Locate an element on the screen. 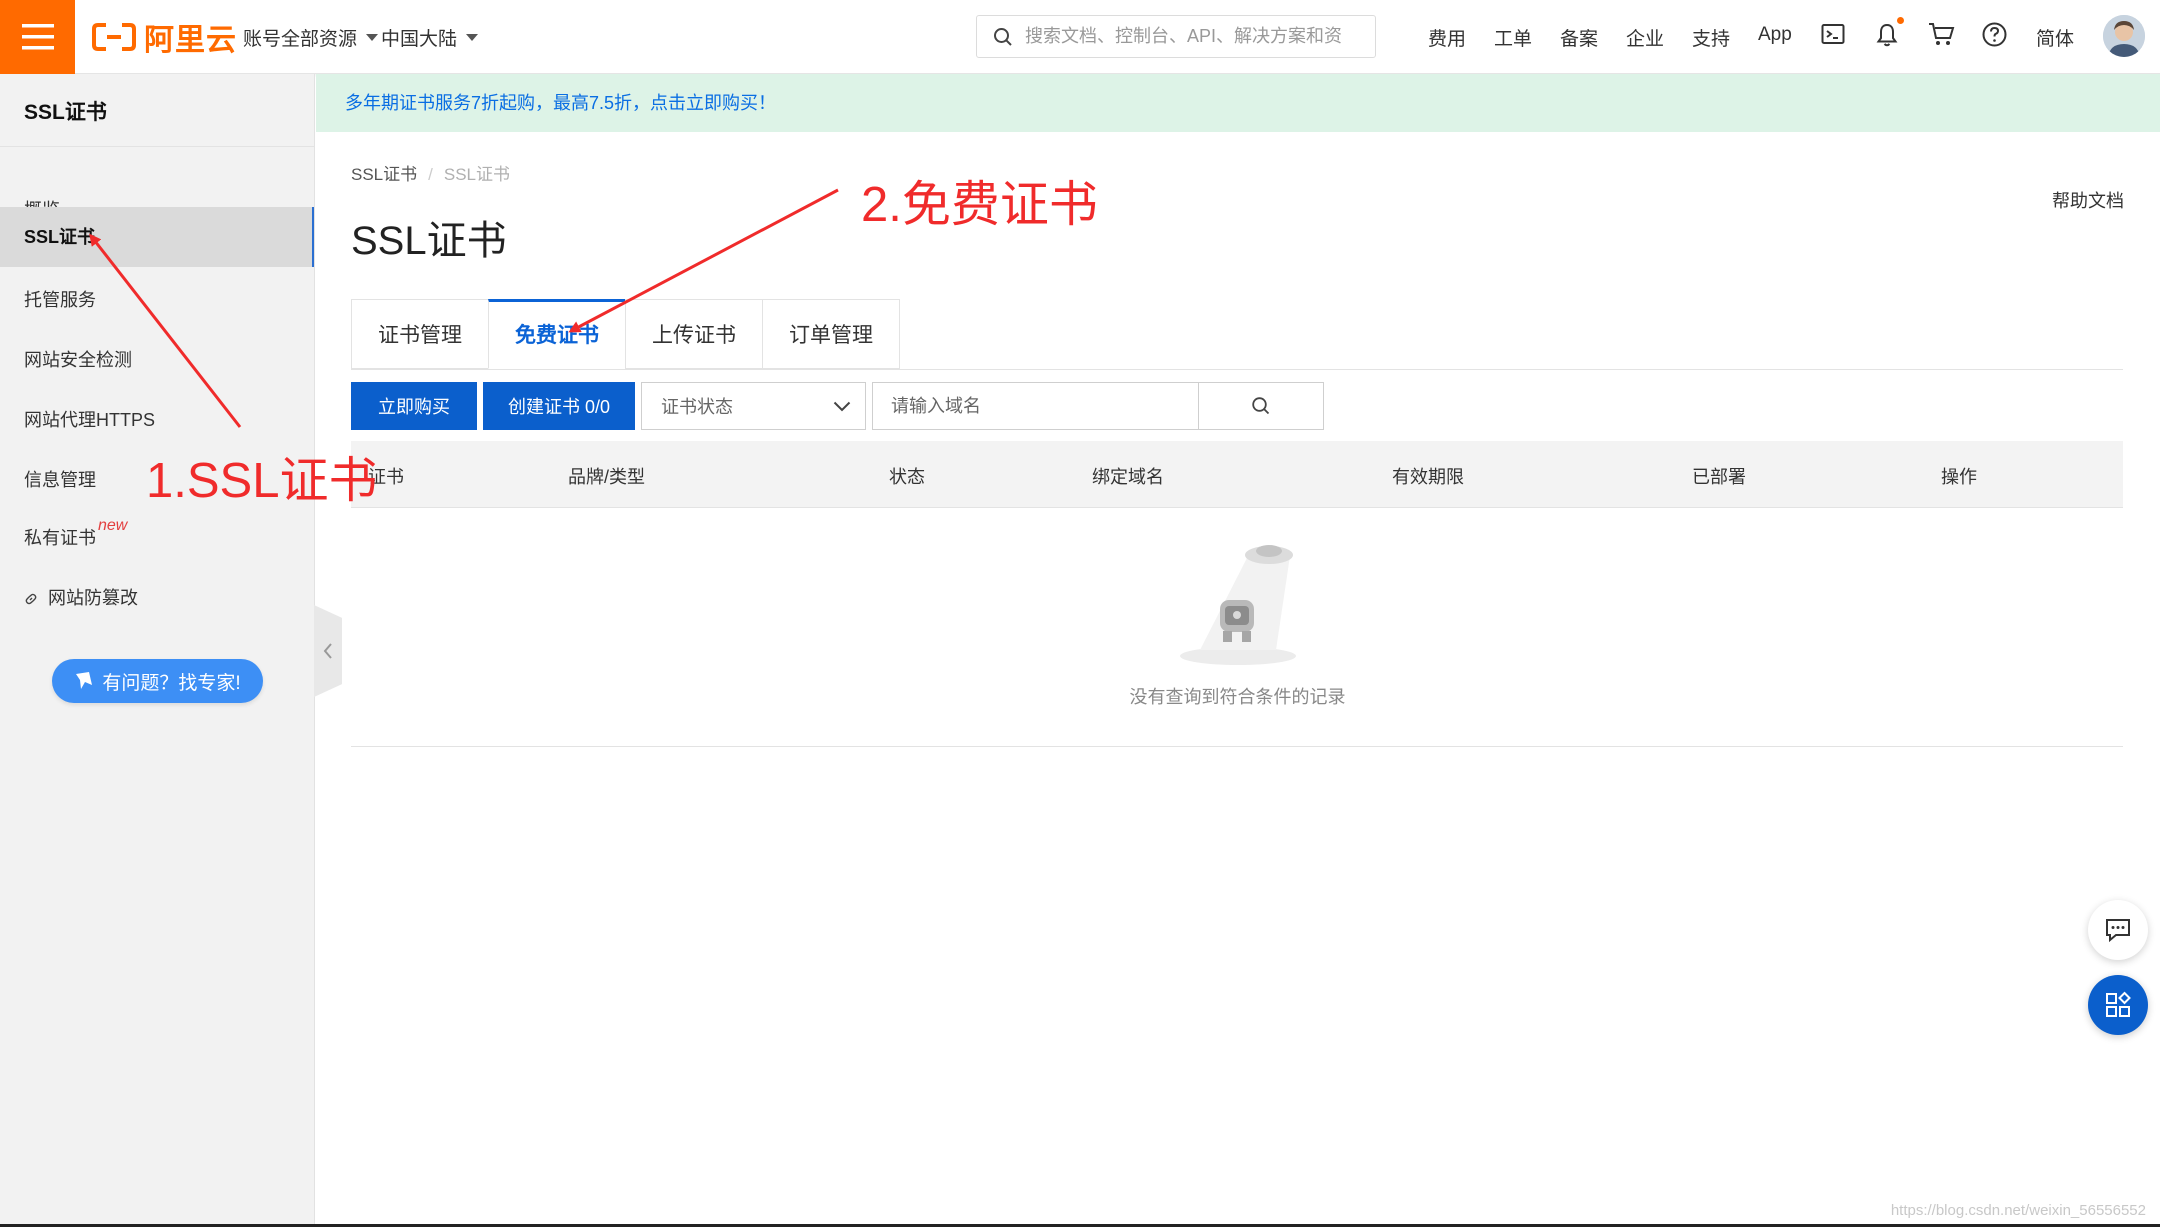 This screenshot has height=1227, width=2160. chat-feedback-button is located at coordinates (2118, 930).